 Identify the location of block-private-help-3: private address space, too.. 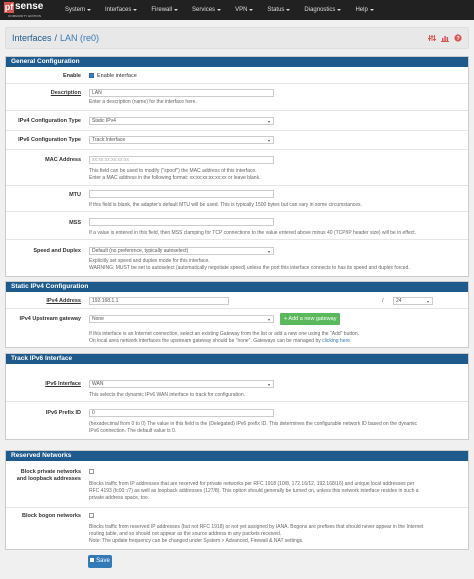
(119, 498).